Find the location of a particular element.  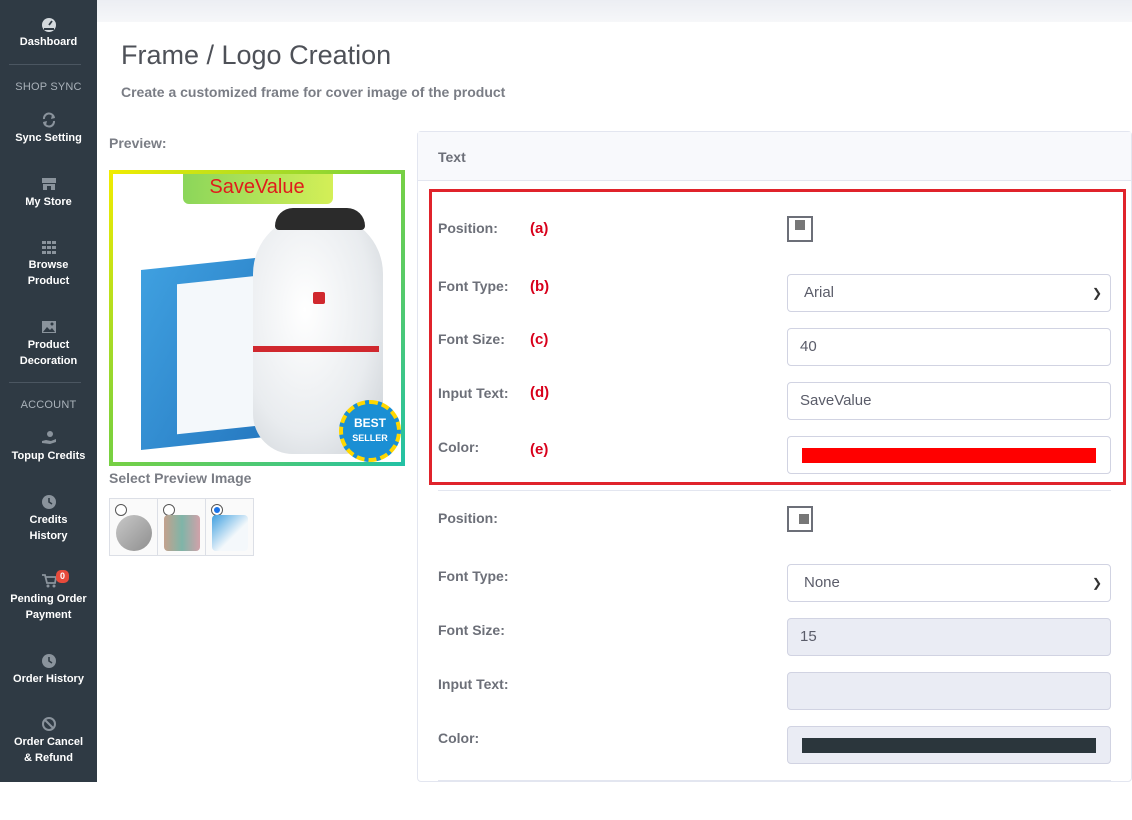

sidebar-item-label: Browse is located at coordinates (48, 265).